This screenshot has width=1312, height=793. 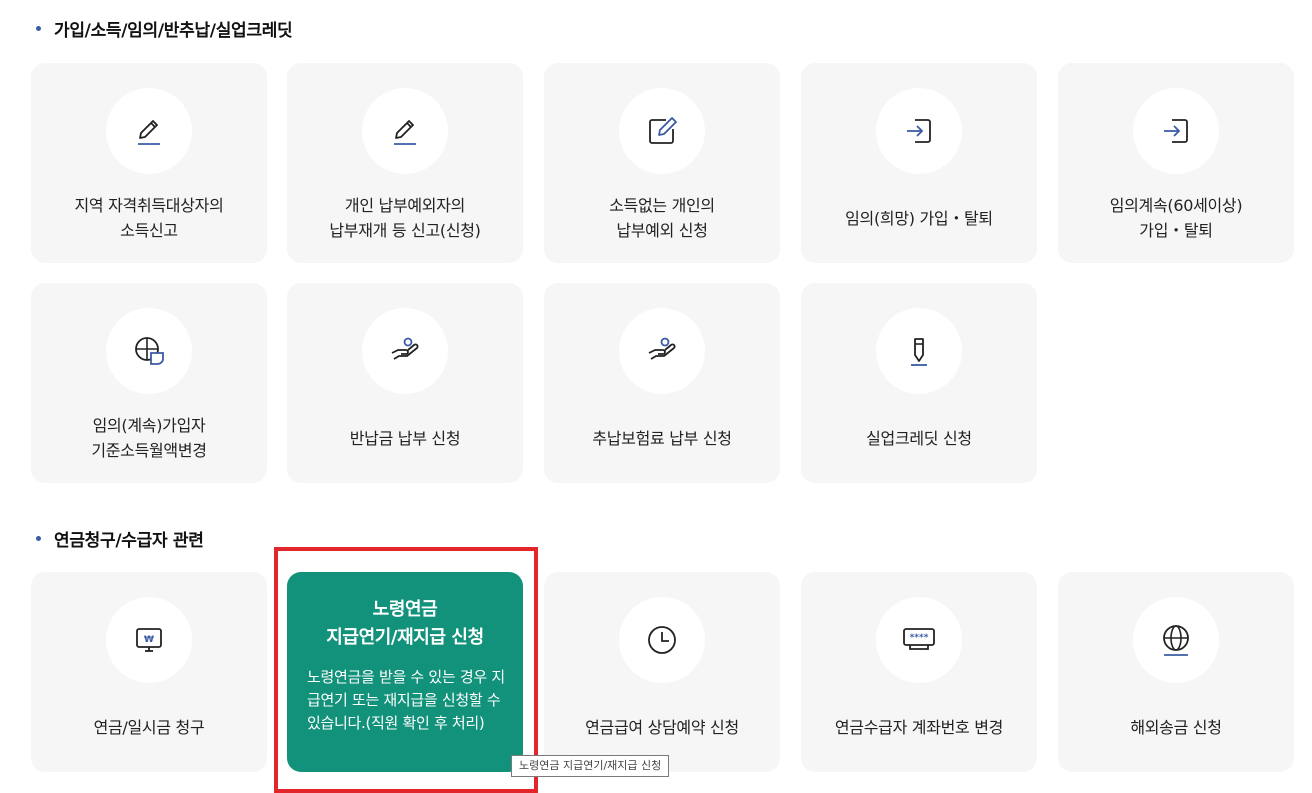 What do you see at coordinates (590, 766) in the screenshot?
I see `tooltip: 노령연금 지급연기/재지급 신청` at bounding box center [590, 766].